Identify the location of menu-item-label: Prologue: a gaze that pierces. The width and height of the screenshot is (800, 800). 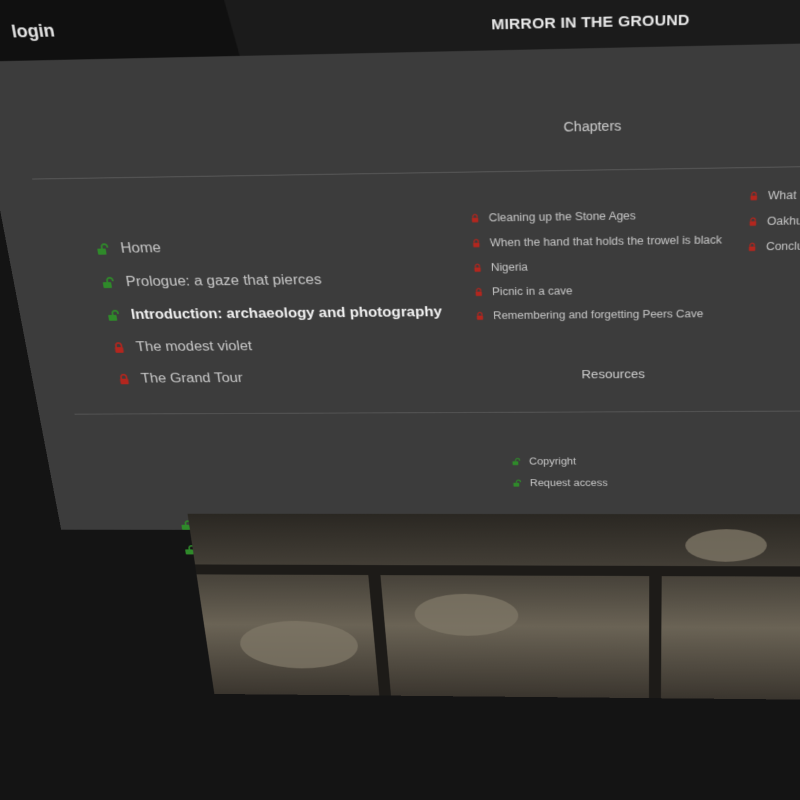
(223, 281).